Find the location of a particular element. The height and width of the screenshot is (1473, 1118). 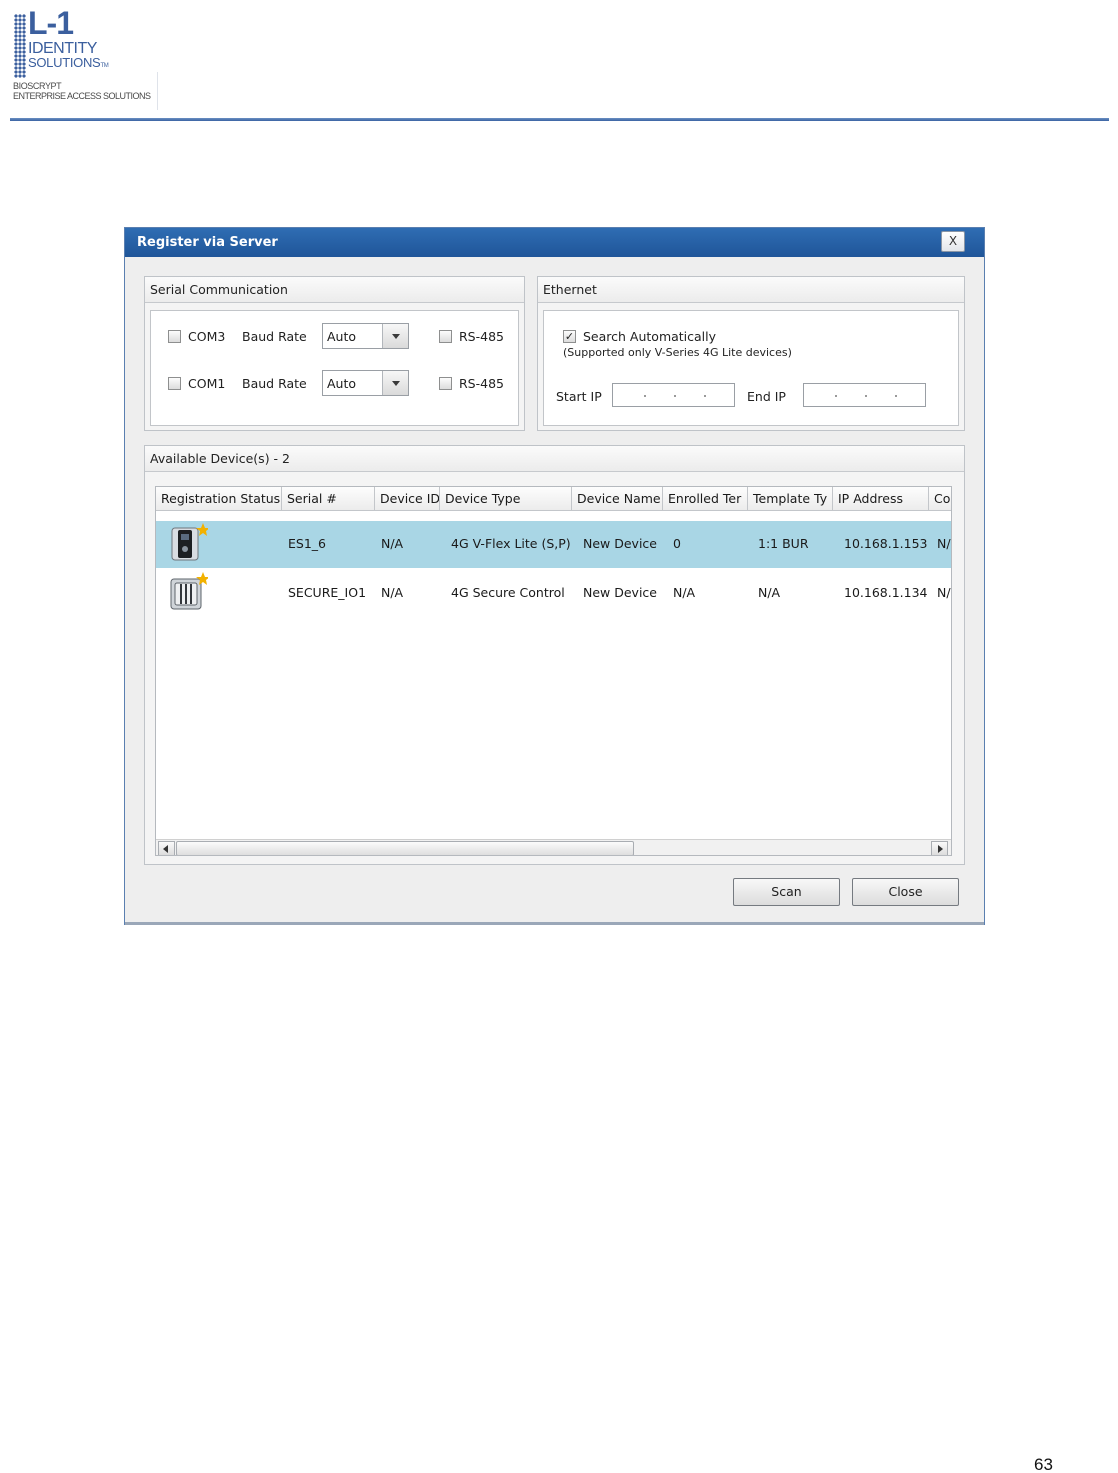

com3-baud-value: Auto is located at coordinates (342, 336).